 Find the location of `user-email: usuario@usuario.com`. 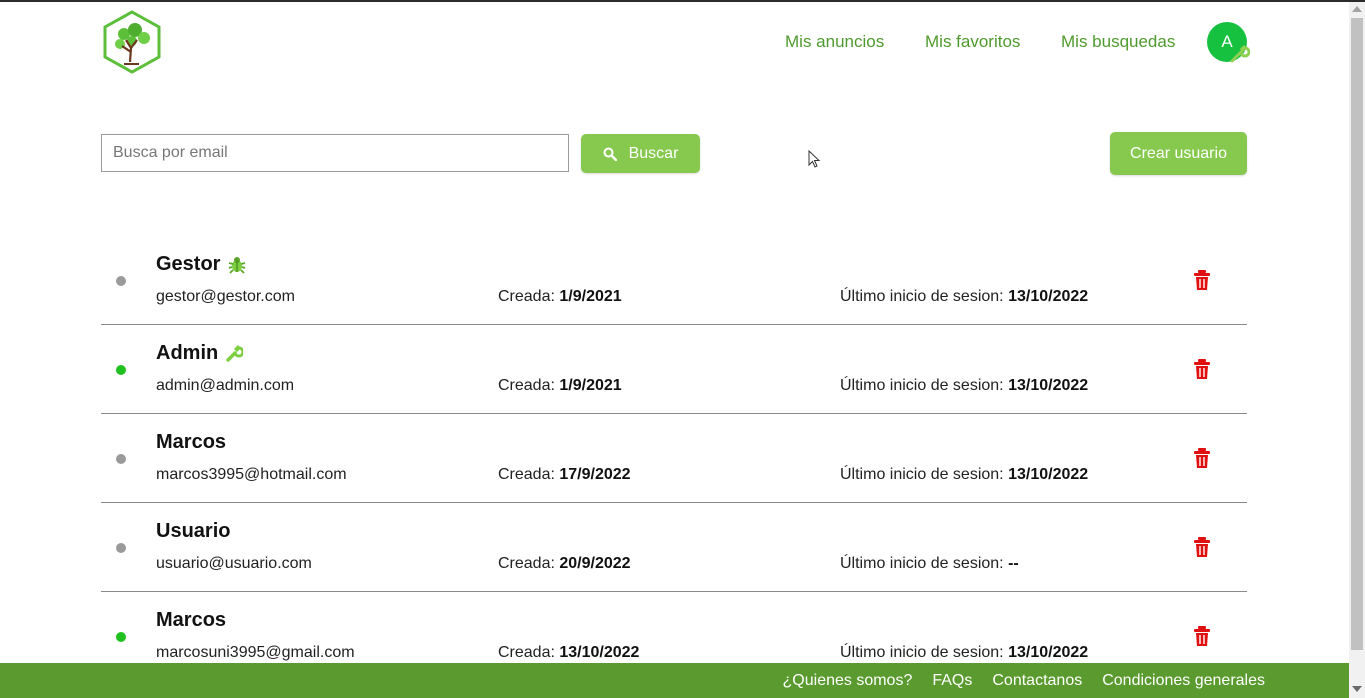

user-email: usuario@usuario.com is located at coordinates (234, 563).